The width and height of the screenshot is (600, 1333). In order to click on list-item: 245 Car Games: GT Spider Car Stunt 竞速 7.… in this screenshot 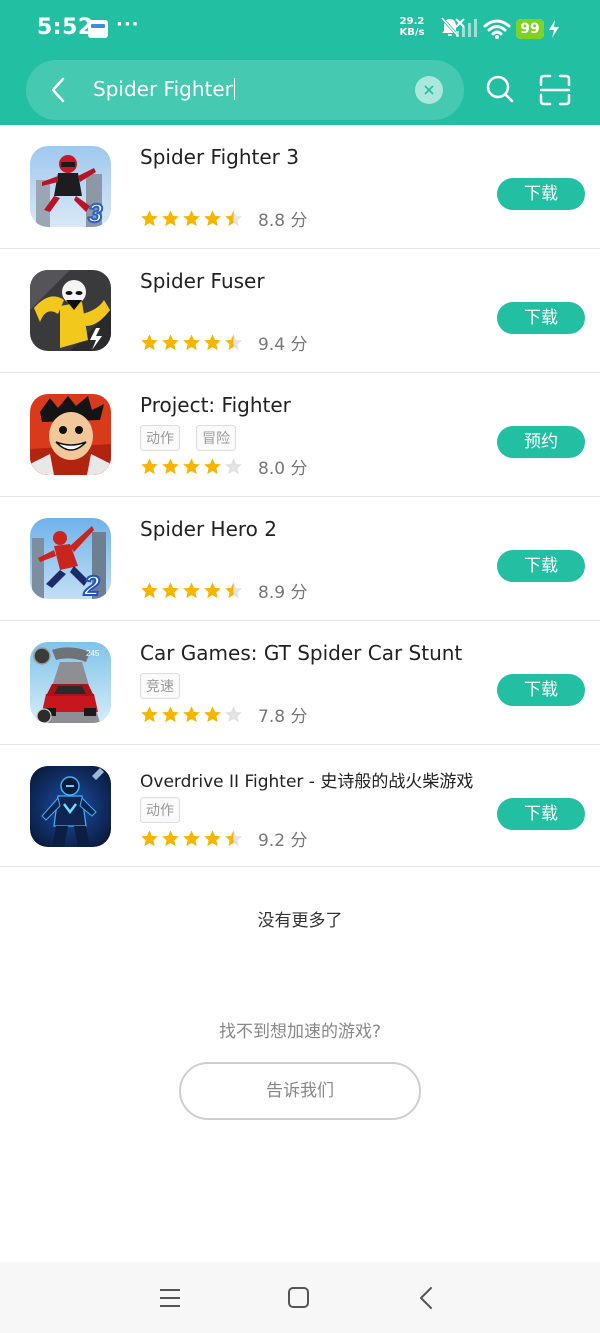, I will do `click(300, 683)`.